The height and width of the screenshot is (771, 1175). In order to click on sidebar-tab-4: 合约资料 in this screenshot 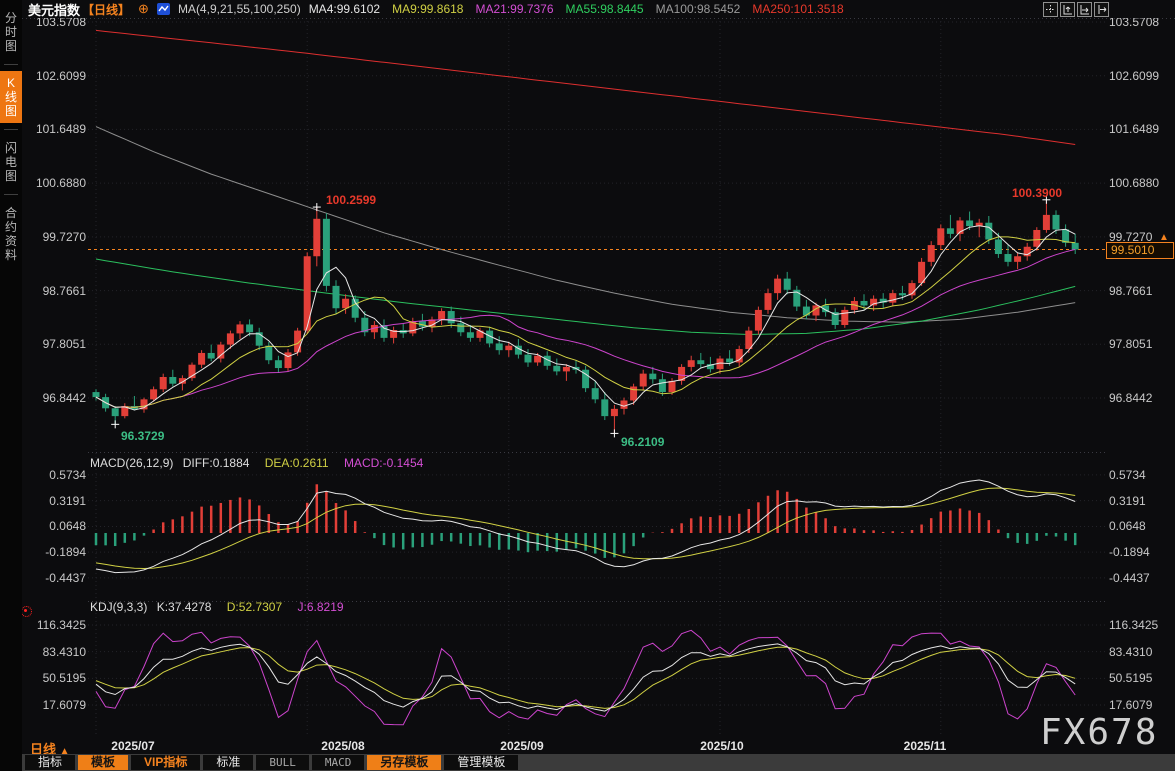, I will do `click(11, 234)`.